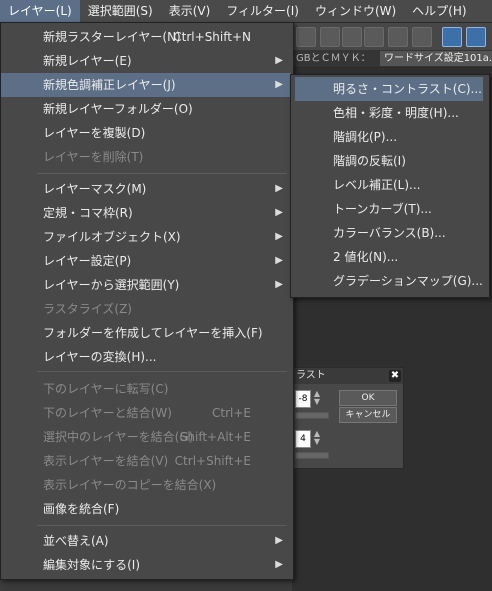 Image resolution: width=492 pixels, height=591 pixels. What do you see at coordinates (355, 11) in the screenshot?
I see `menu-window: ウィンドウ(W)` at bounding box center [355, 11].